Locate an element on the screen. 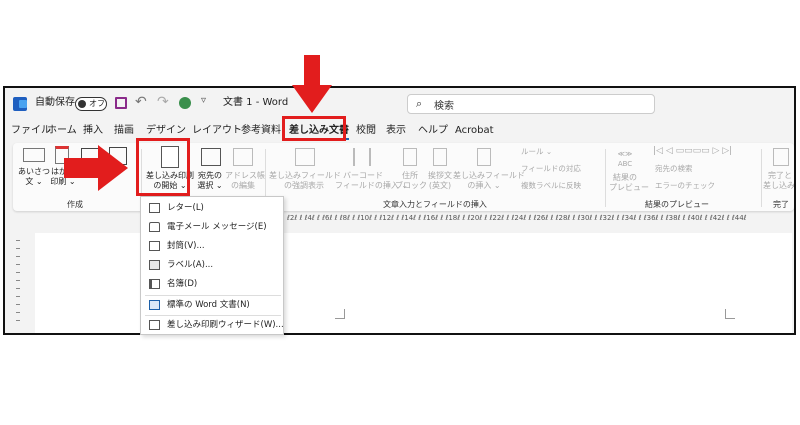 The image size is (800, 425). autosave-state: オフ is located at coordinates (97, 103).